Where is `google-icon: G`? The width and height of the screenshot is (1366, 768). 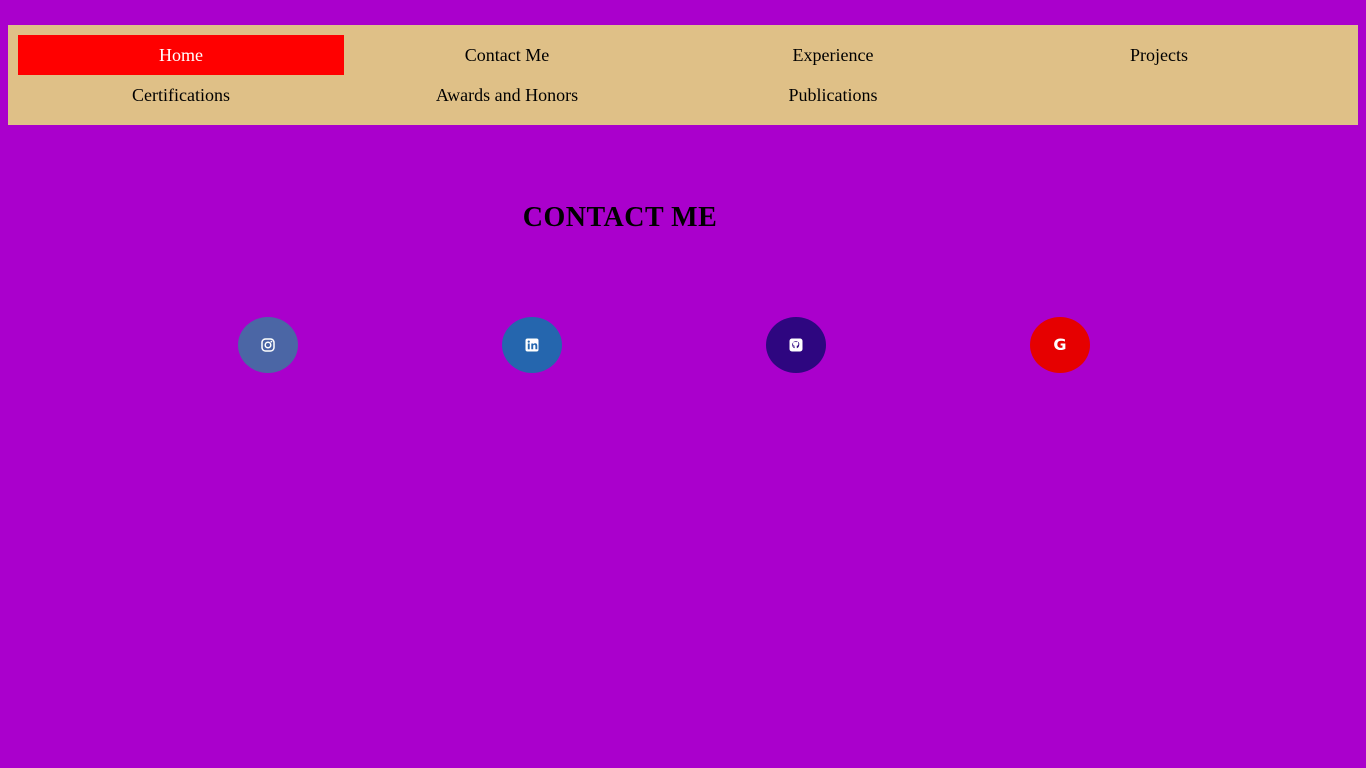 google-icon: G is located at coordinates (1060, 344).